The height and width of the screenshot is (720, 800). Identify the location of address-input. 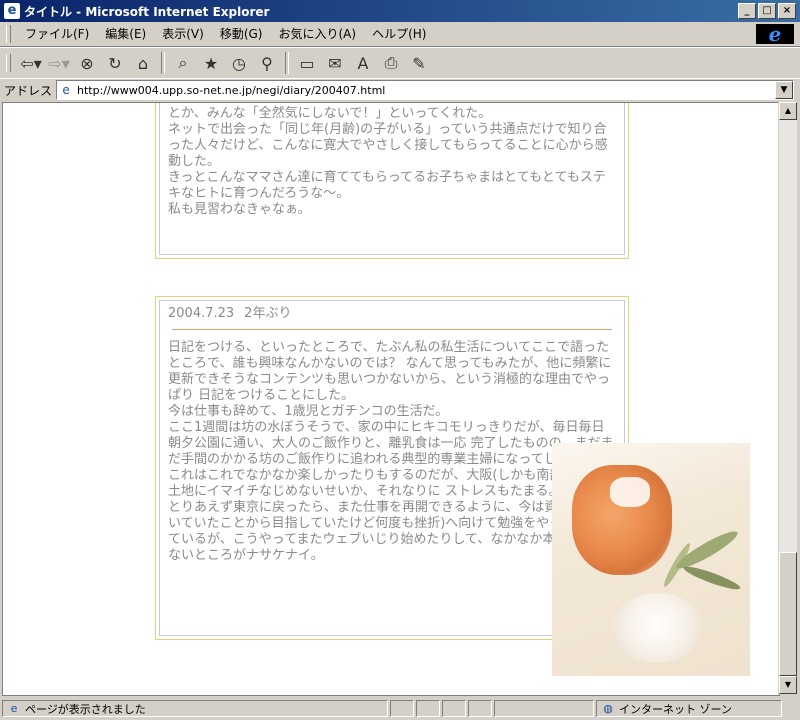
(426, 90).